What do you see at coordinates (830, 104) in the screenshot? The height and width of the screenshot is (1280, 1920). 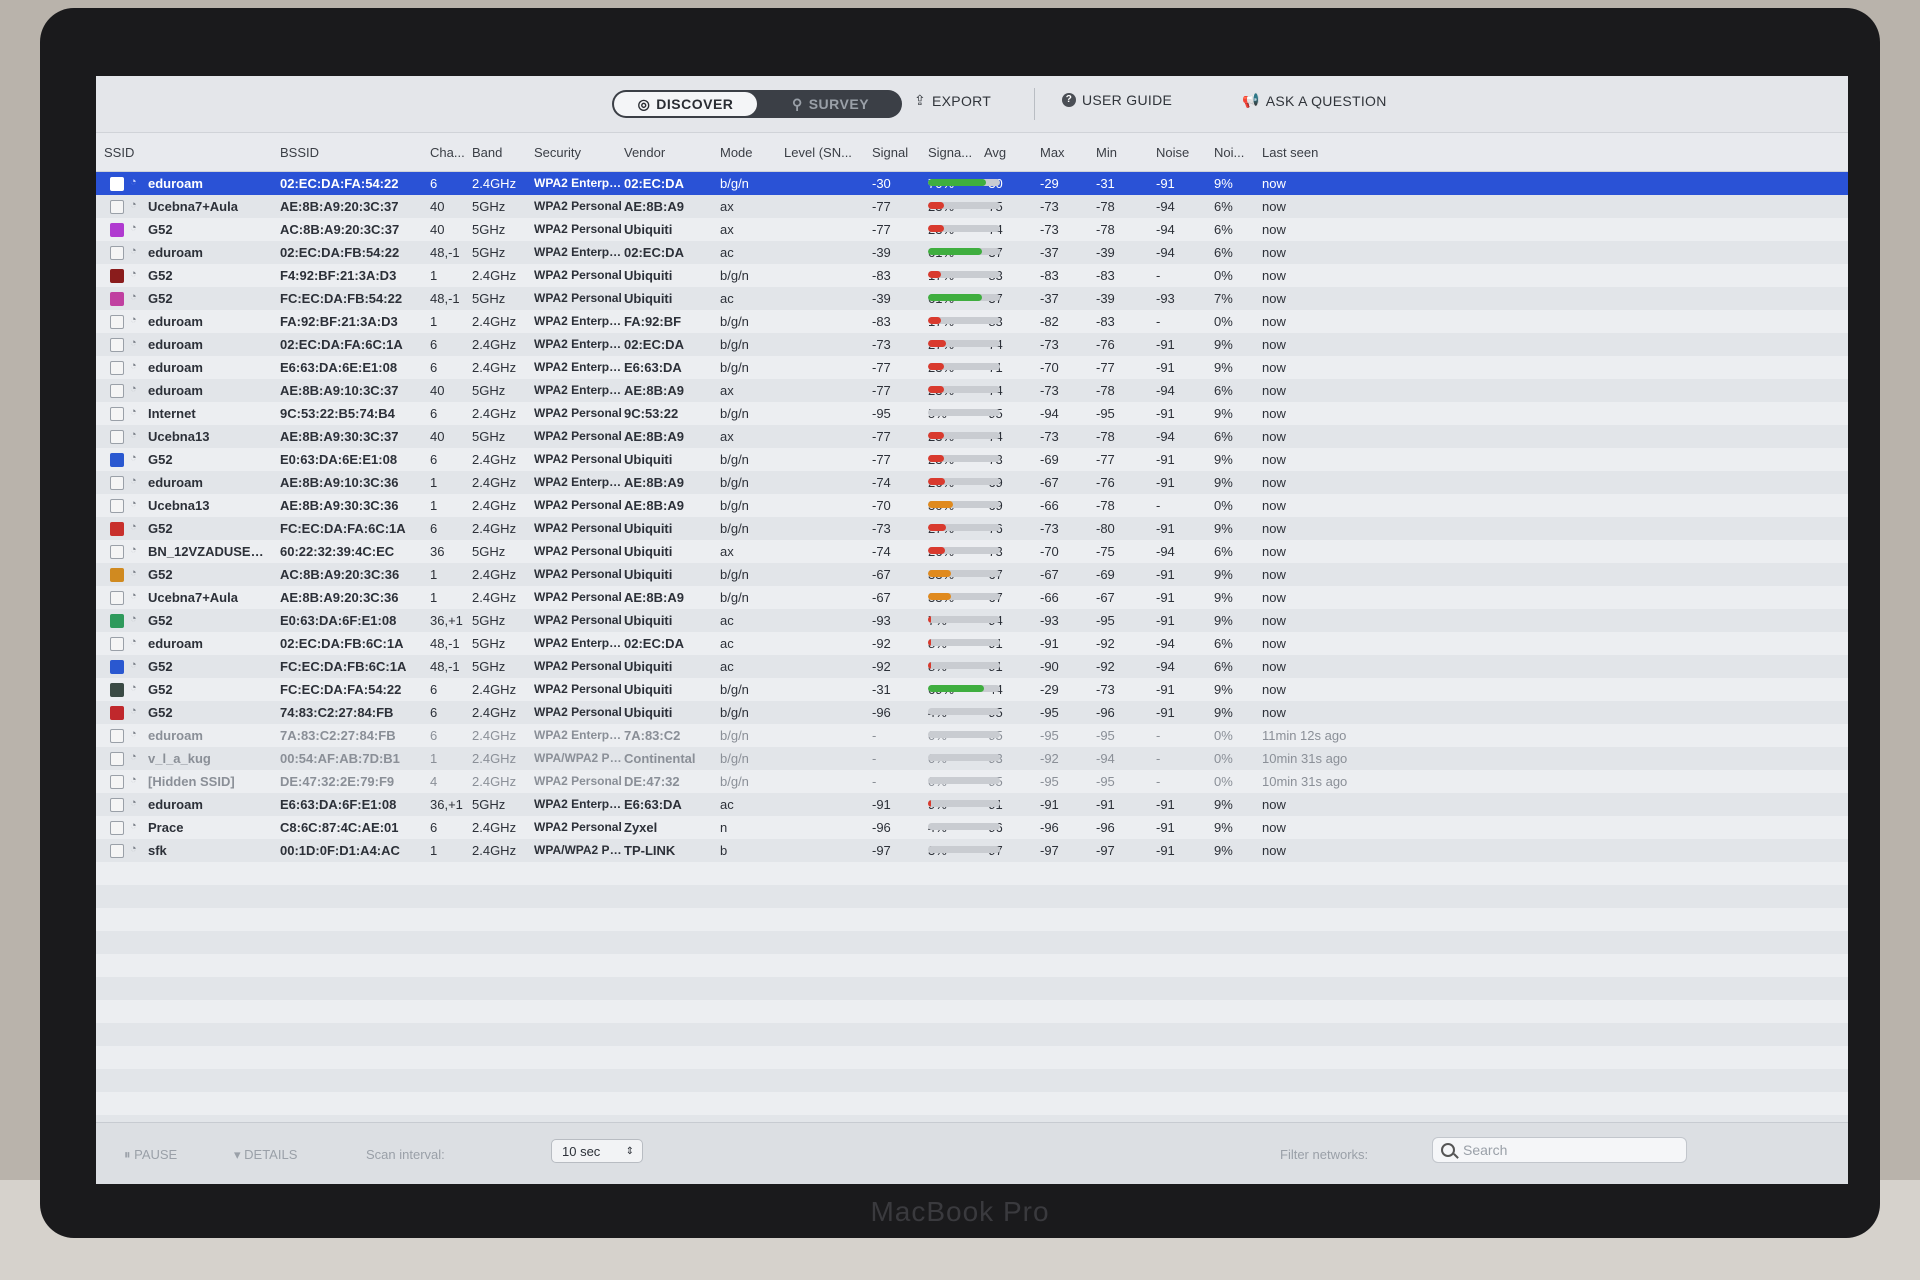 I see `tab-survey: ⚲ SURVEY` at bounding box center [830, 104].